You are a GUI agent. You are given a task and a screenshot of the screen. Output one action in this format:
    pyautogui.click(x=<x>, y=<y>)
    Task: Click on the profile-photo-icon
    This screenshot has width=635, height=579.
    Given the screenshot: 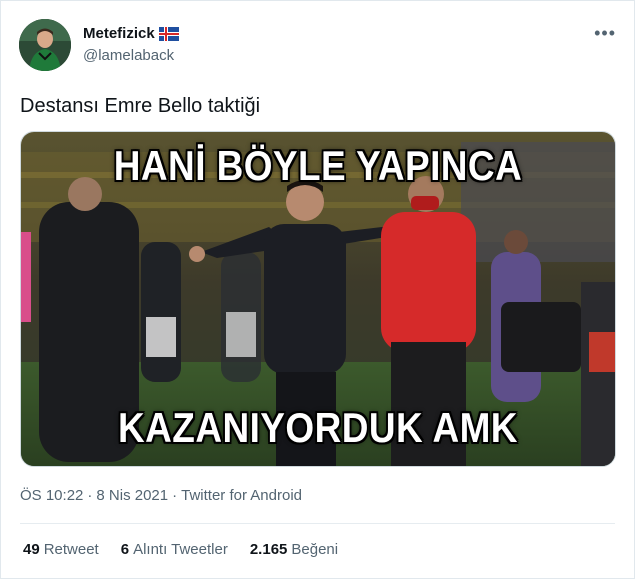 What is the action you would take?
    pyautogui.click(x=45, y=45)
    